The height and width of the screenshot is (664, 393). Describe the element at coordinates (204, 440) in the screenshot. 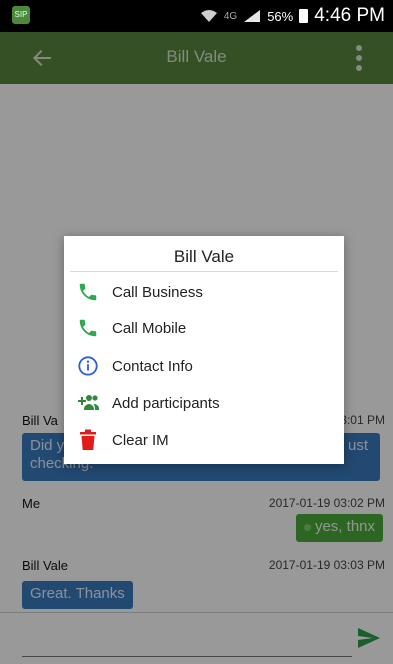

I see `clear-im-option: Clear IM` at that location.